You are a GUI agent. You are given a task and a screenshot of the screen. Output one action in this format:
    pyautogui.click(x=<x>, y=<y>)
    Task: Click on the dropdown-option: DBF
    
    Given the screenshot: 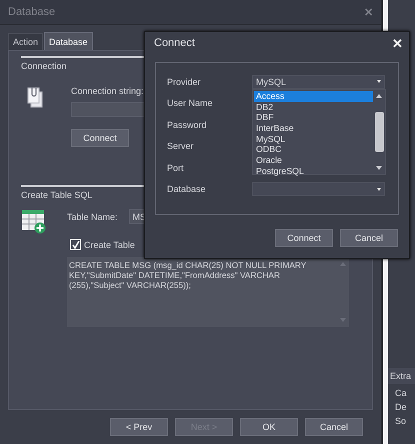 What is the action you would take?
    pyautogui.click(x=313, y=118)
    